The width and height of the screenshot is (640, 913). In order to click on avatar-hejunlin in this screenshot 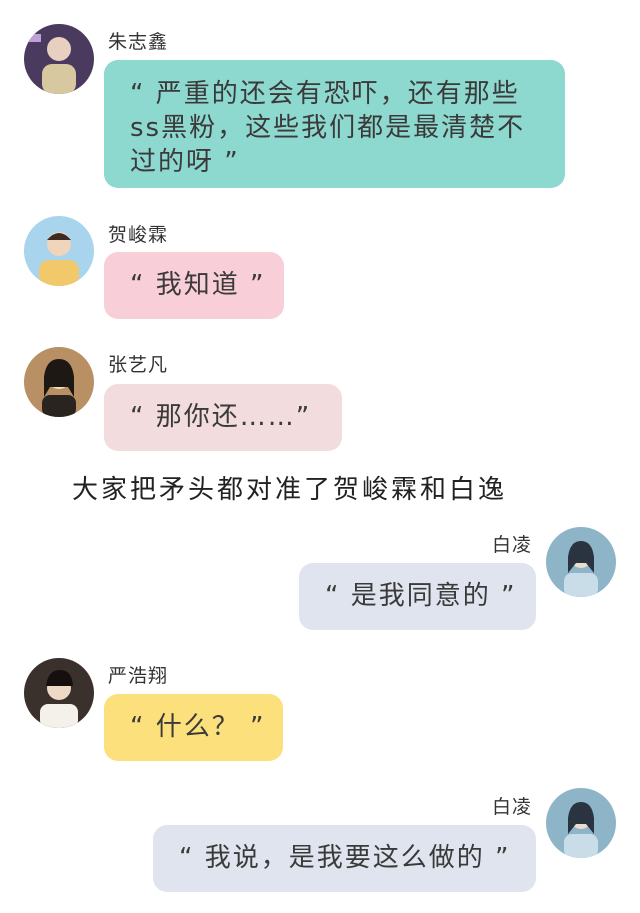, I will do `click(59, 251)`.